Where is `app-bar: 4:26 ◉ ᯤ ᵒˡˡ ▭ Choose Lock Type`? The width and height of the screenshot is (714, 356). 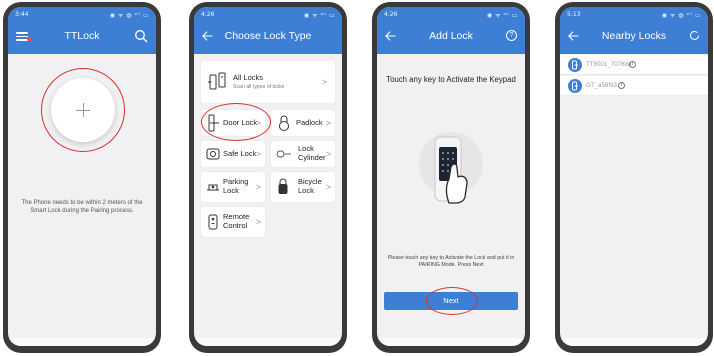 app-bar: 4:26 ◉ ᯤ ᵒˡˡ ▭ Choose Lock Type is located at coordinates (268, 30).